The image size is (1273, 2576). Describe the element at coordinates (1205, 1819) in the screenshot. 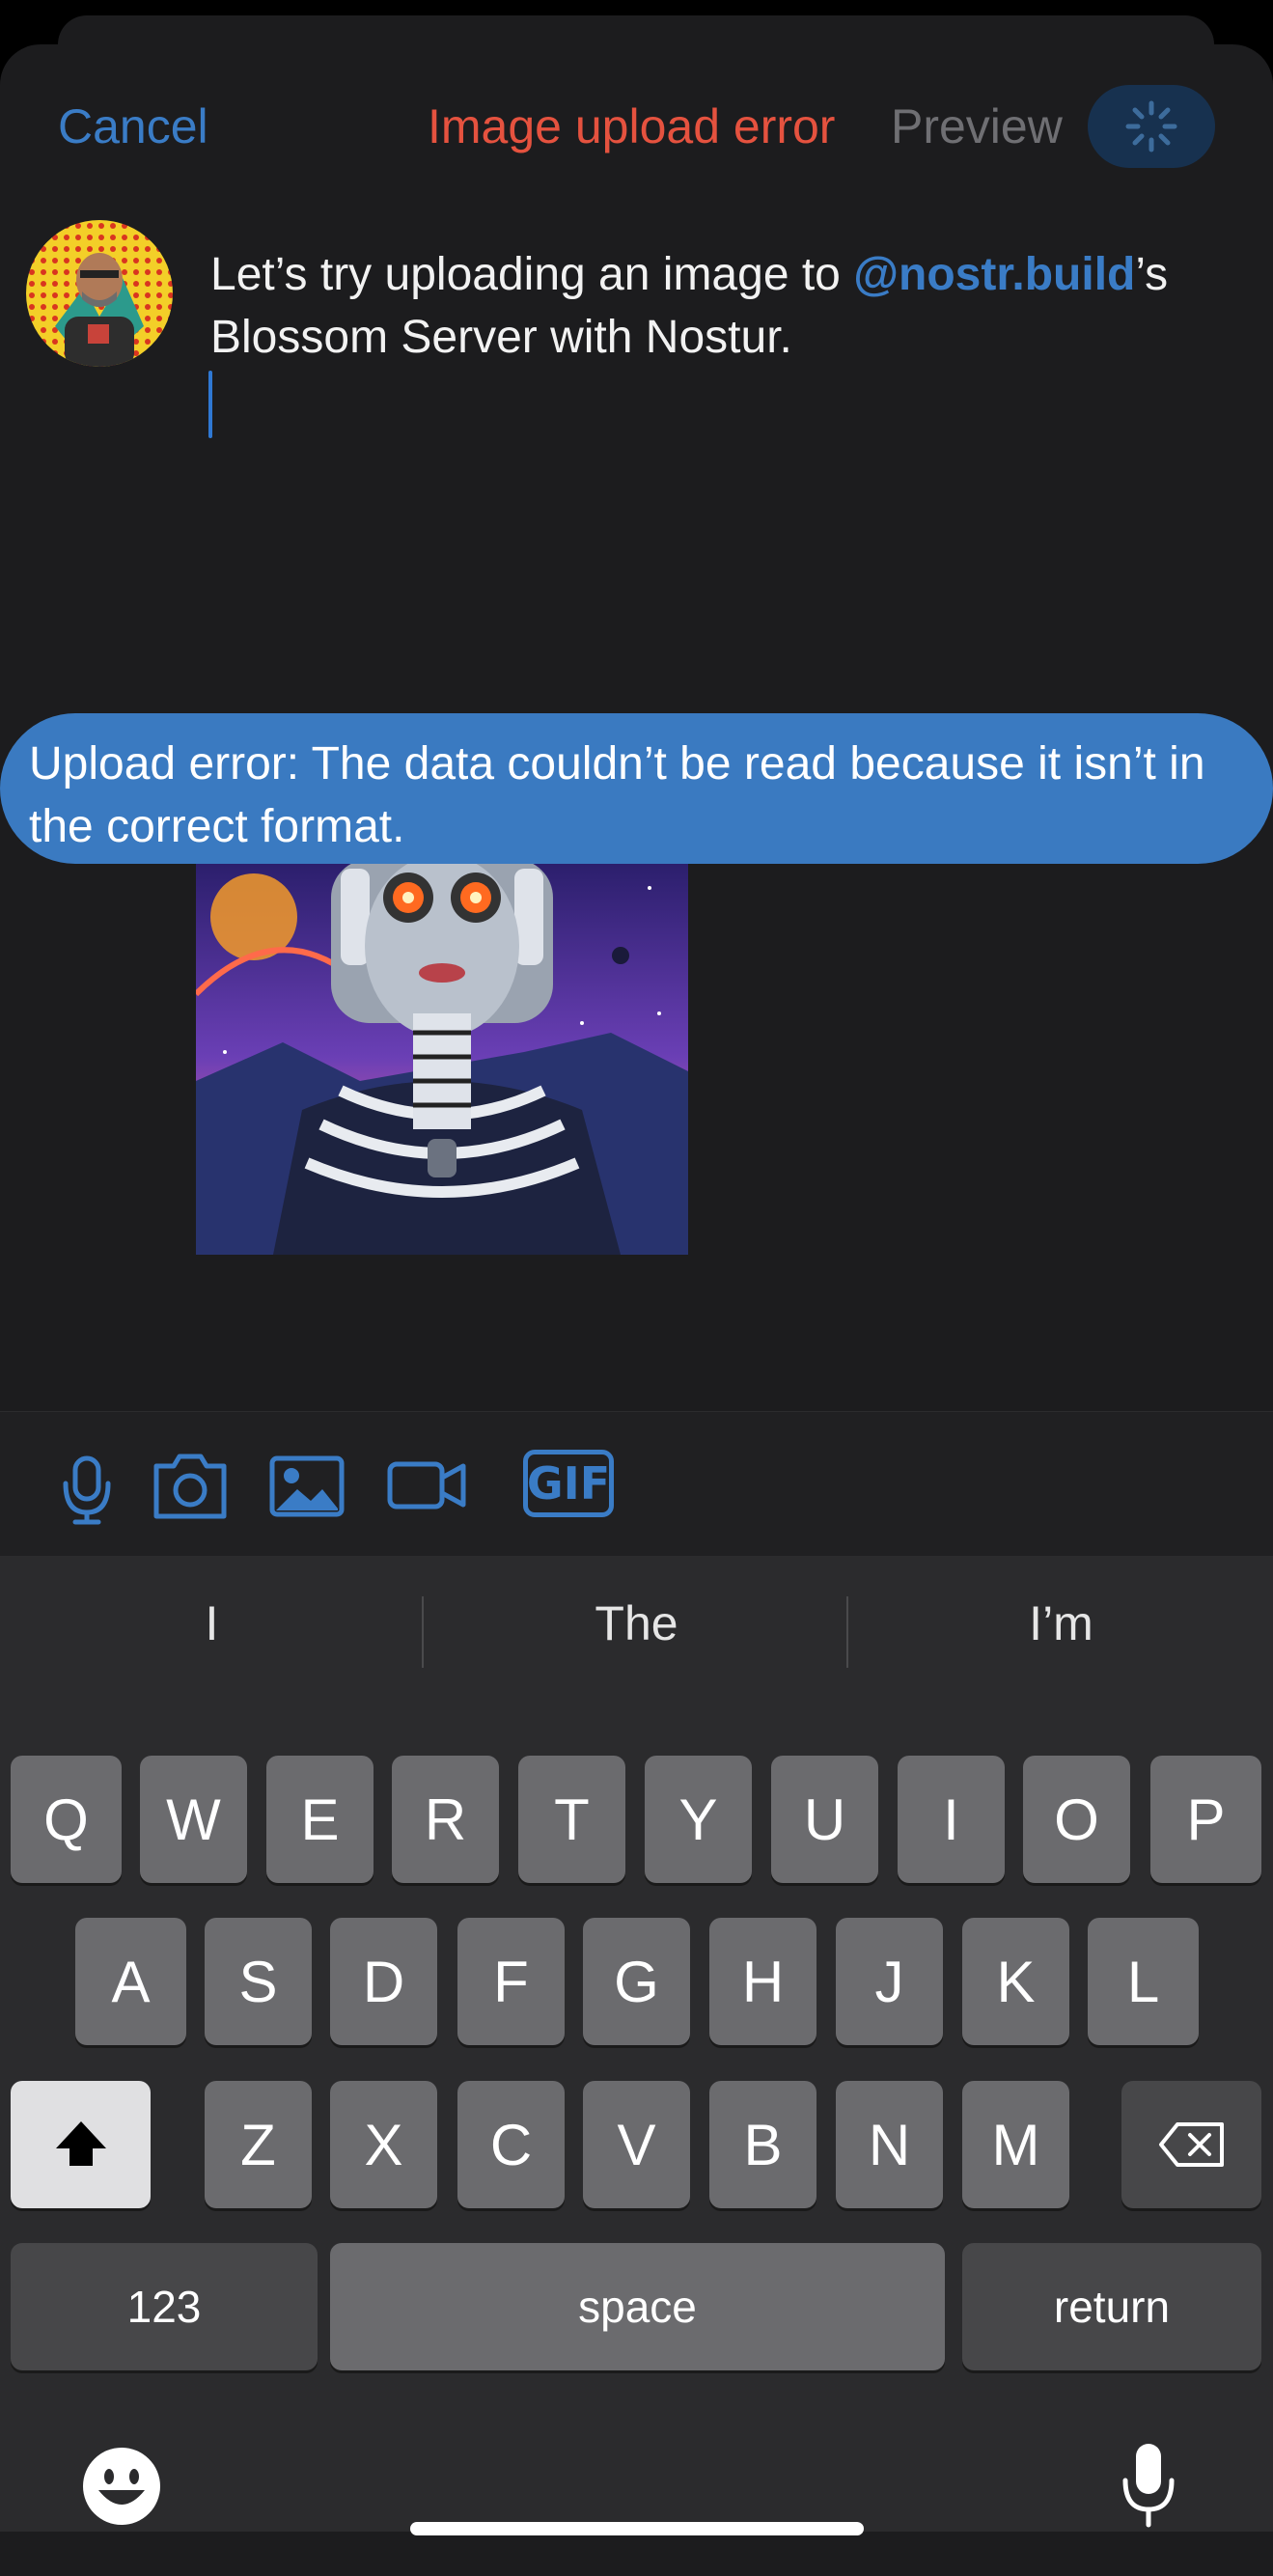

I see `key-p: P` at that location.